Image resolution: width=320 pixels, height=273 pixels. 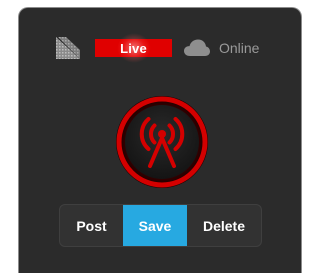 I want to click on delete-button: Delete, so click(x=224, y=225).